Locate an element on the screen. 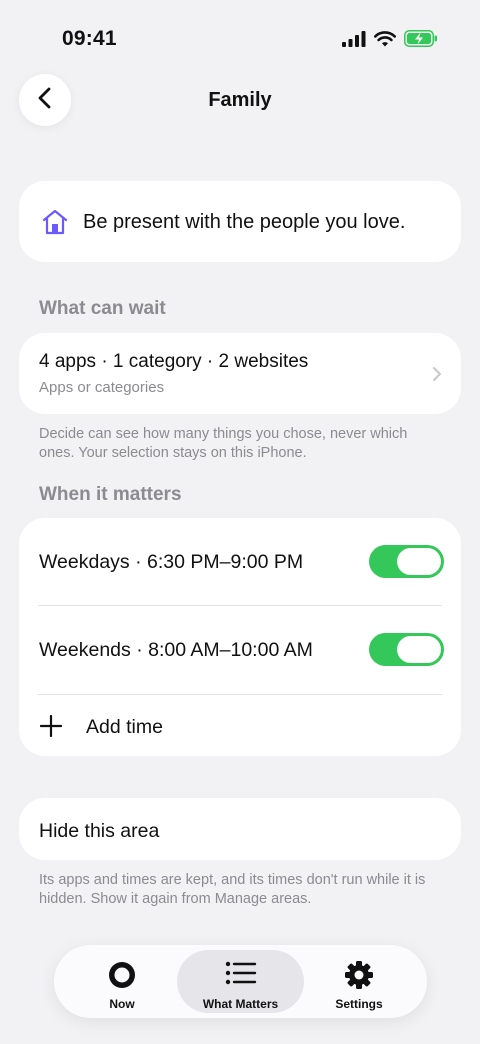 The width and height of the screenshot is (480, 1044). weekdays-toggle is located at coordinates (406, 561).